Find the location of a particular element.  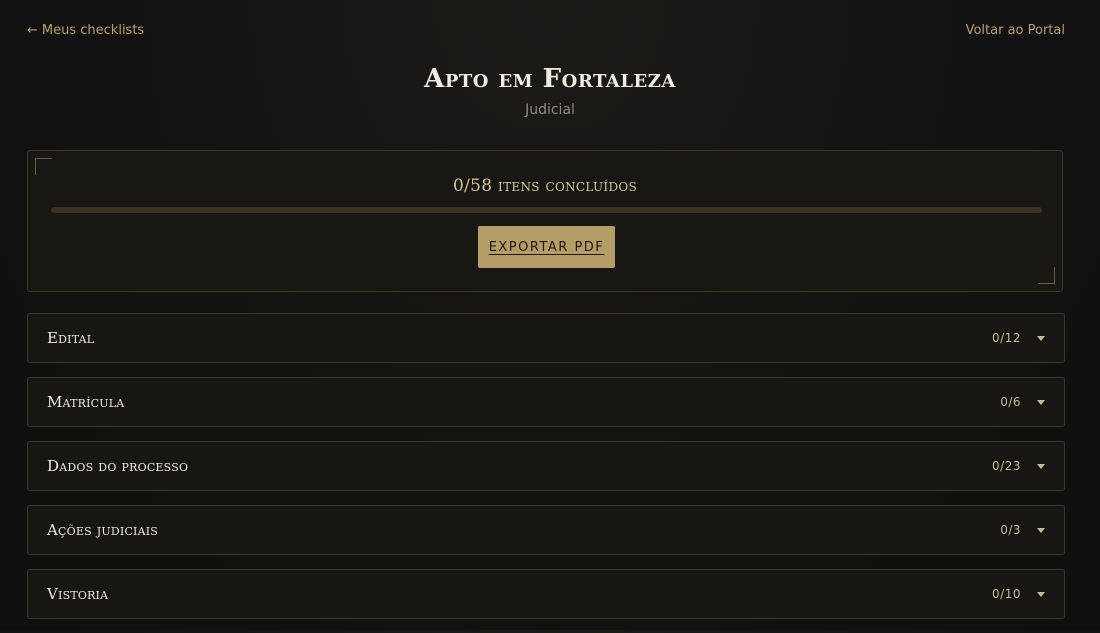

section-matricula: Matrícula 0/6 is located at coordinates (546, 402).